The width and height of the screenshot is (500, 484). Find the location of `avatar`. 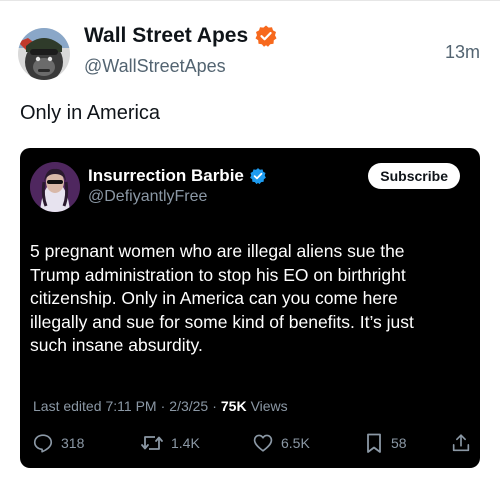

avatar is located at coordinates (44, 54).